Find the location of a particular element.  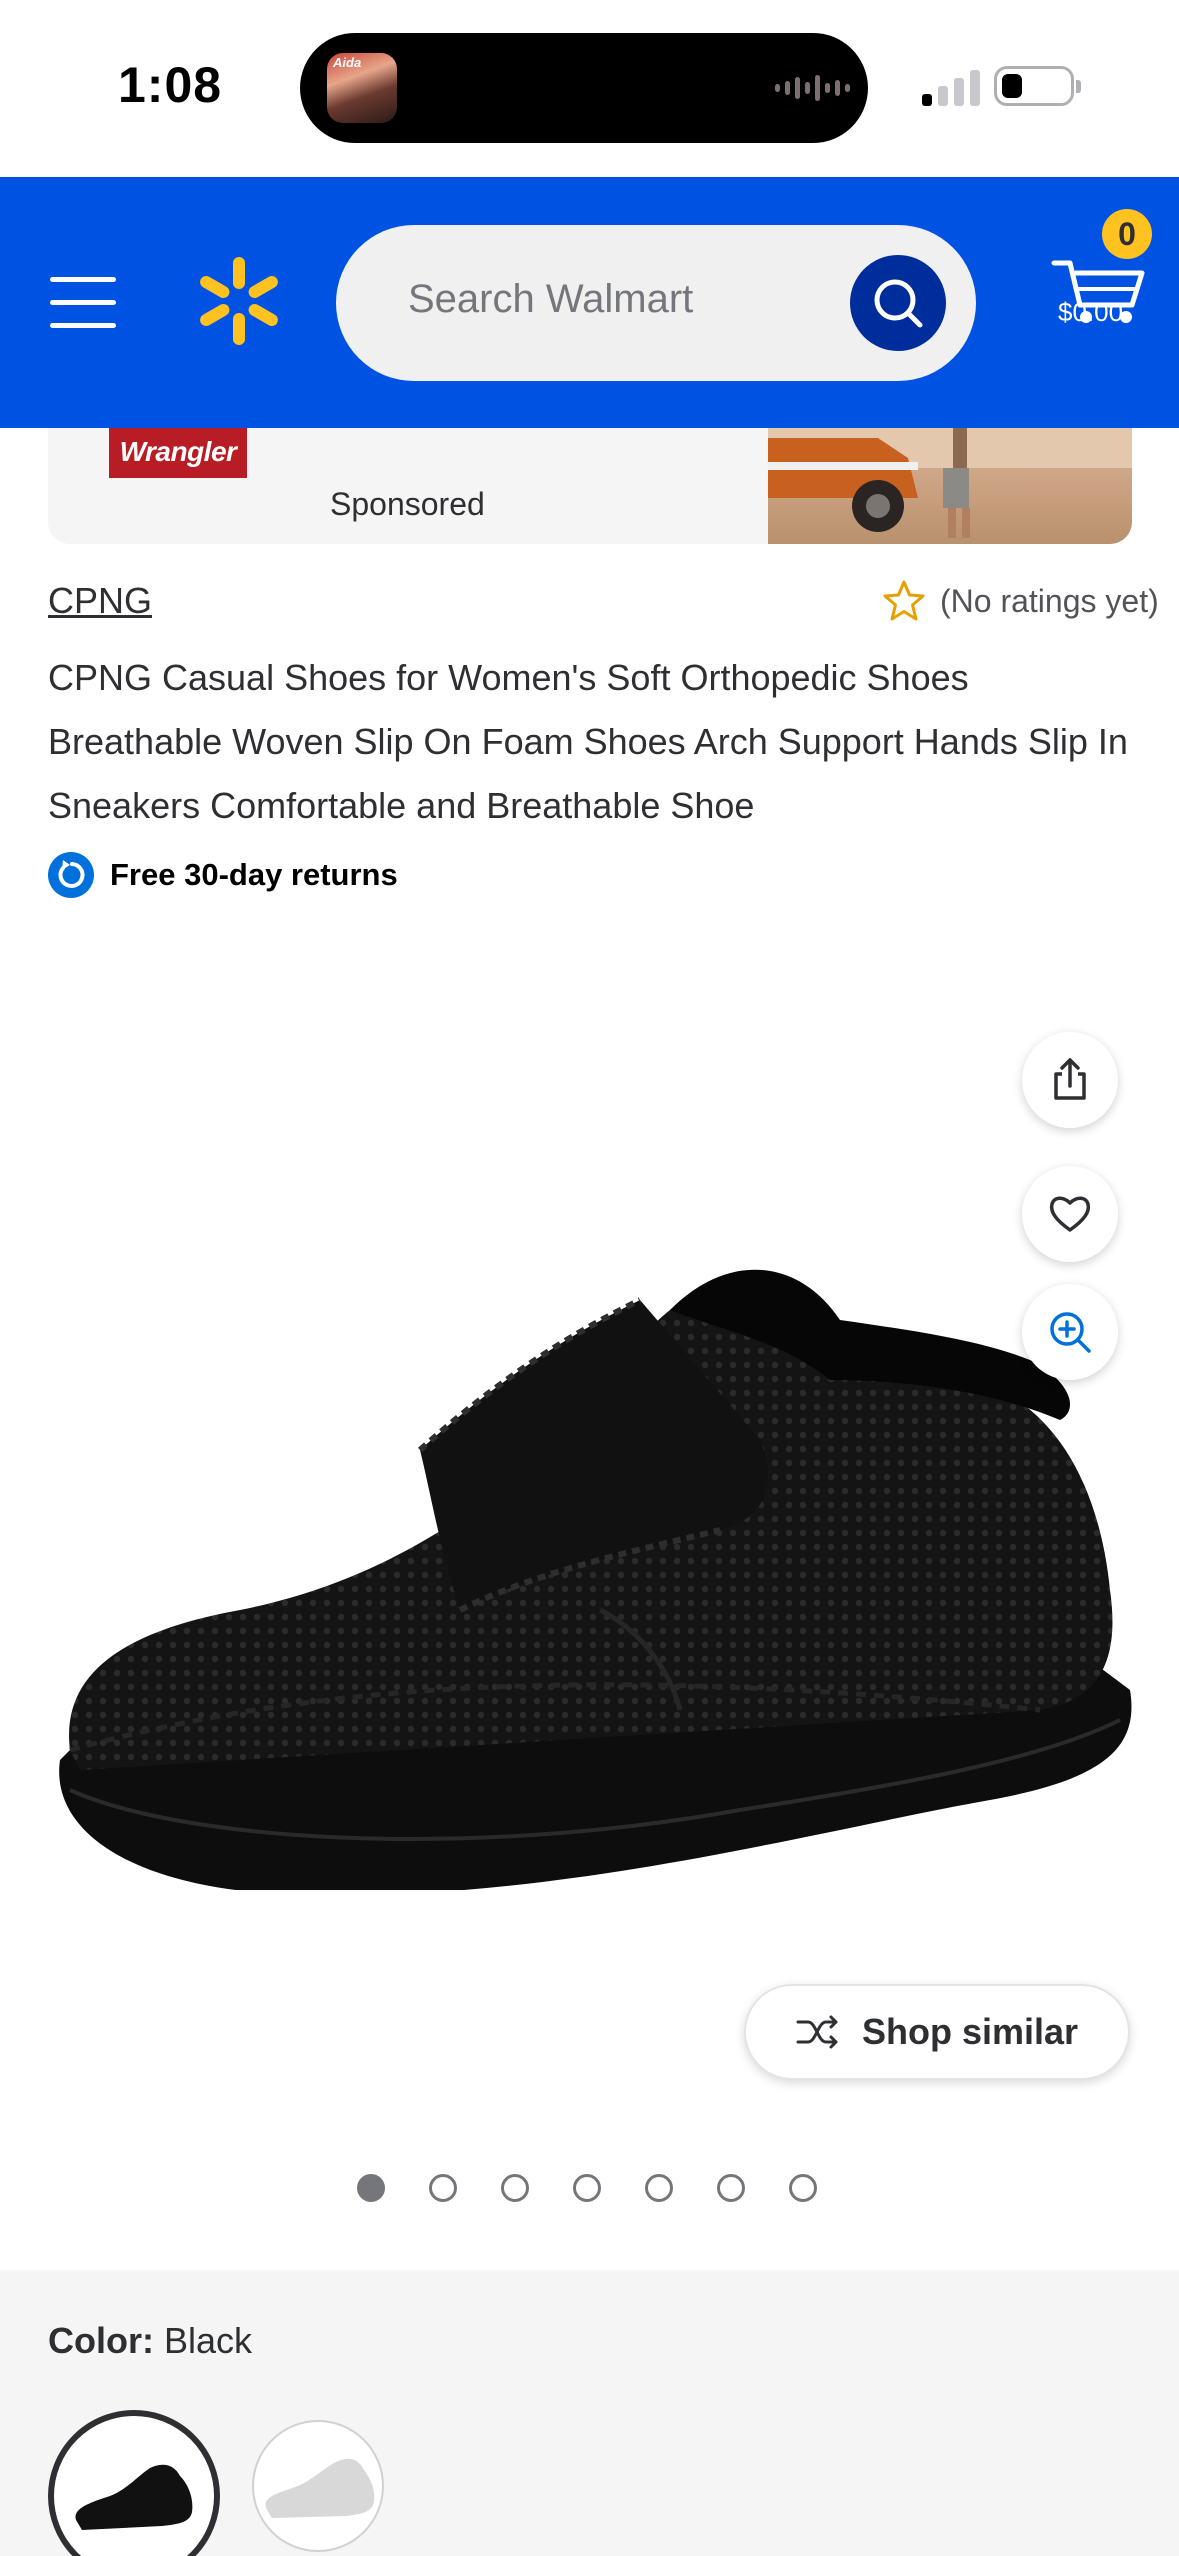

wrangler-logo: Wrangler is located at coordinates (178, 453).